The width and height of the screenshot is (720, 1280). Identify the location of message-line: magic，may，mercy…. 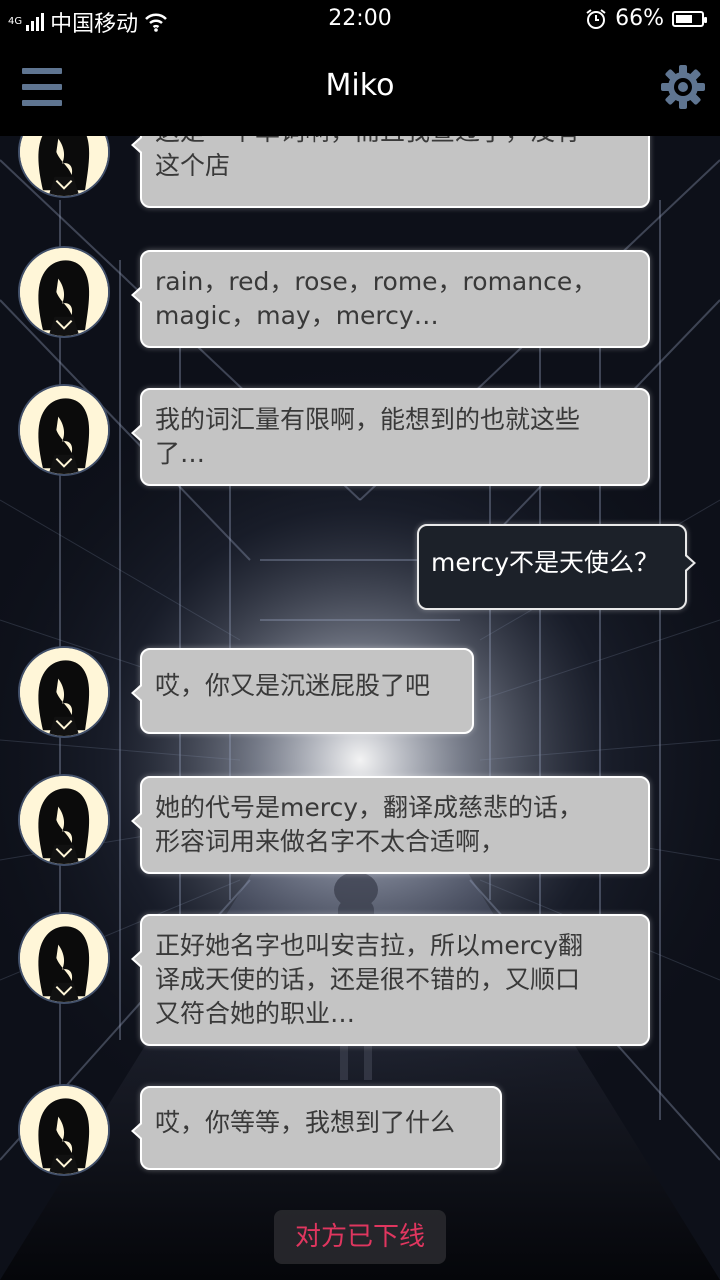
(297, 315).